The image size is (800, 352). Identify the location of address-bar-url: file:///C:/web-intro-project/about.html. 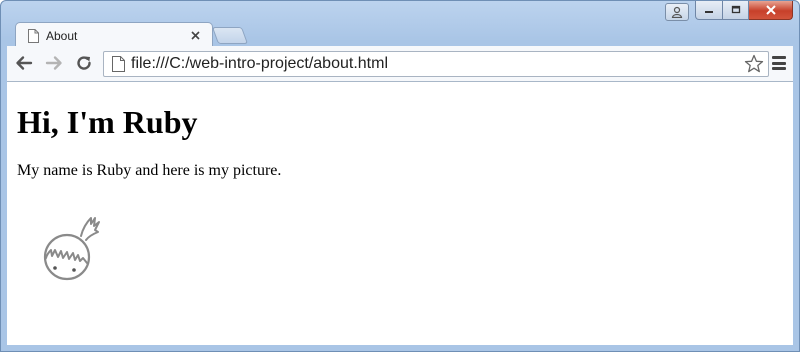
(437, 64).